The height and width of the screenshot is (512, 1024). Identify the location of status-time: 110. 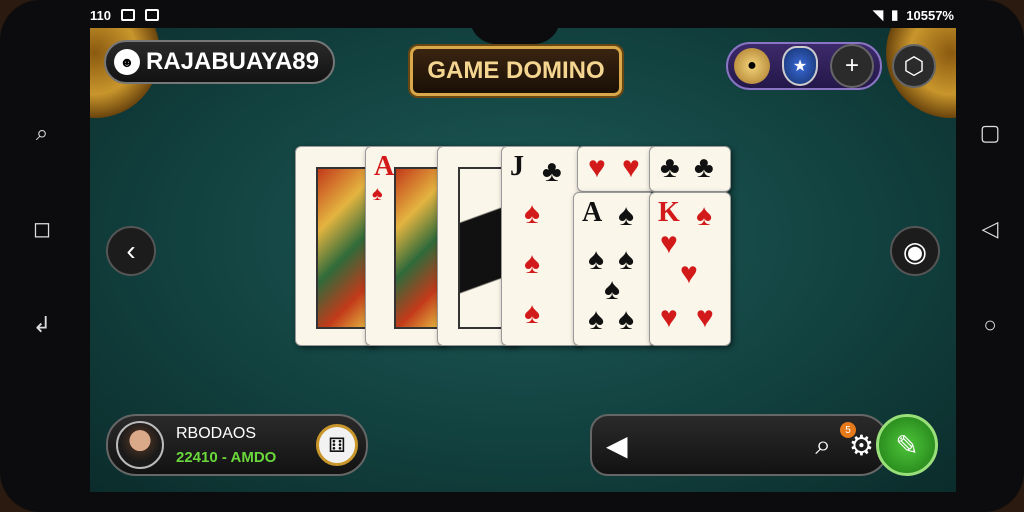
(100, 15).